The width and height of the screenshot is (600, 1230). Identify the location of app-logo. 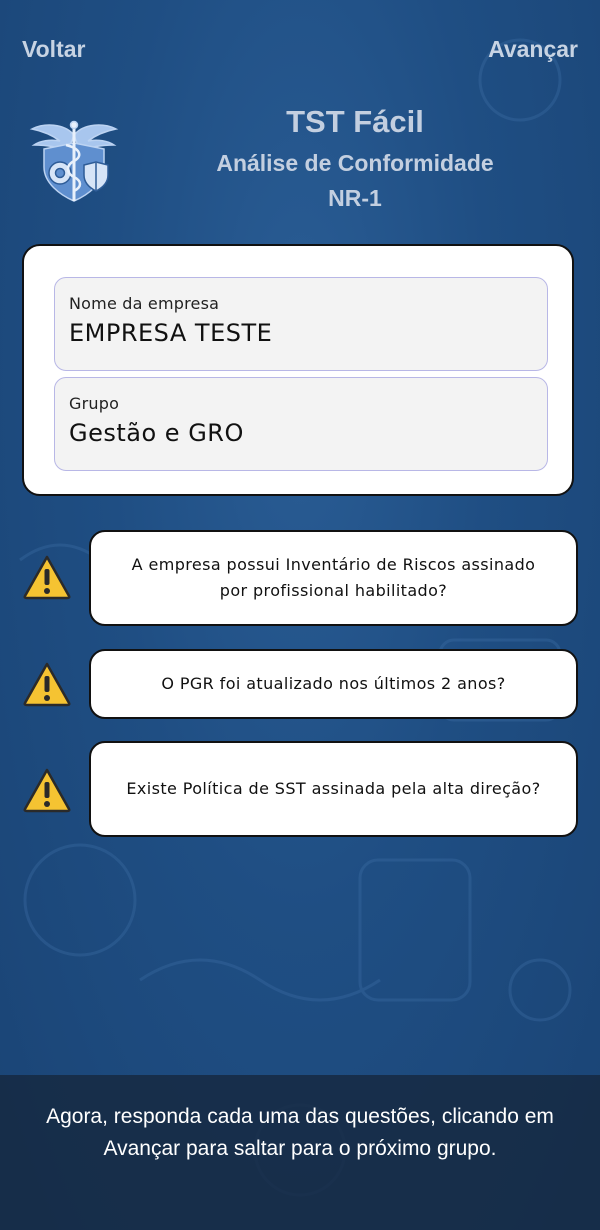
(74, 161).